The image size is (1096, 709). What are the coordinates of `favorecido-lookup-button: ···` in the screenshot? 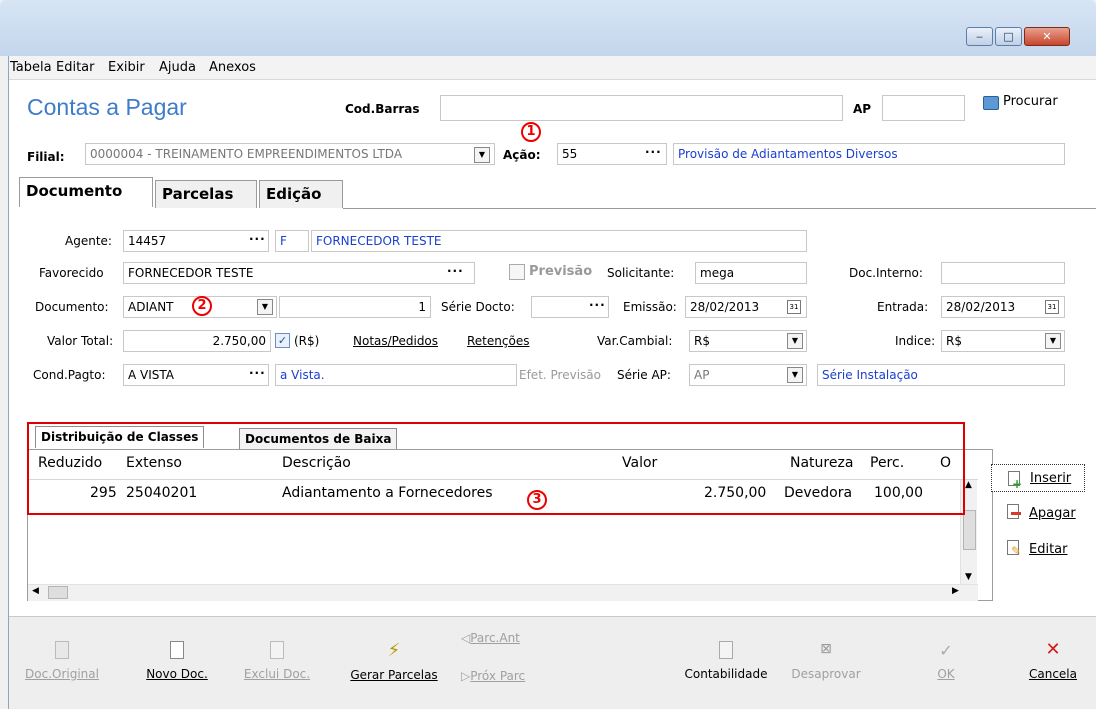 It's located at (455, 271).